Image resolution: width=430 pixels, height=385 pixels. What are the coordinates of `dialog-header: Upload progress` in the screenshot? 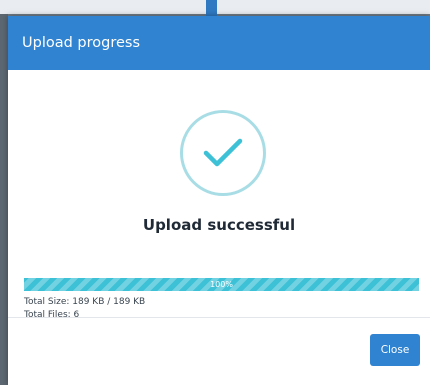 It's located at (219, 43).